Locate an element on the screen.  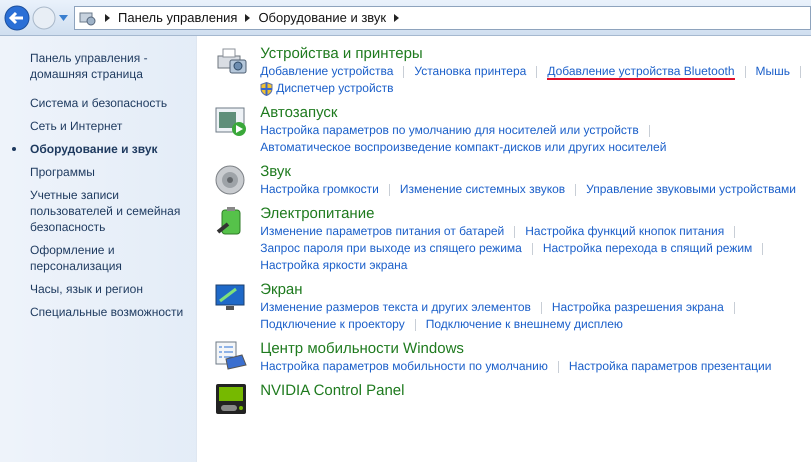
dropdown-arrow-icon is located at coordinates (63, 17).